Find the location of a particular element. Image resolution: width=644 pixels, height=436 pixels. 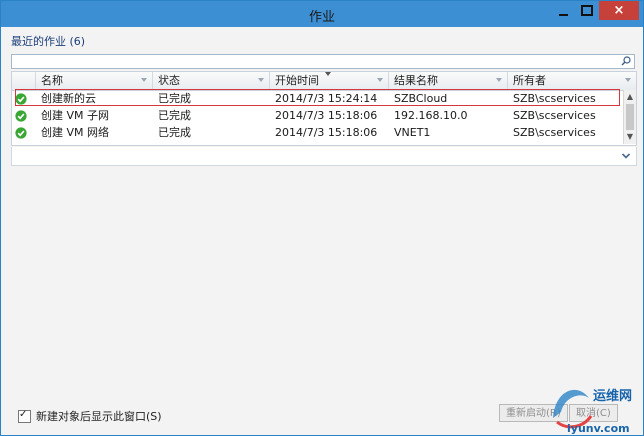

scroll-down-icon: ▼ is located at coordinates (630, 137).